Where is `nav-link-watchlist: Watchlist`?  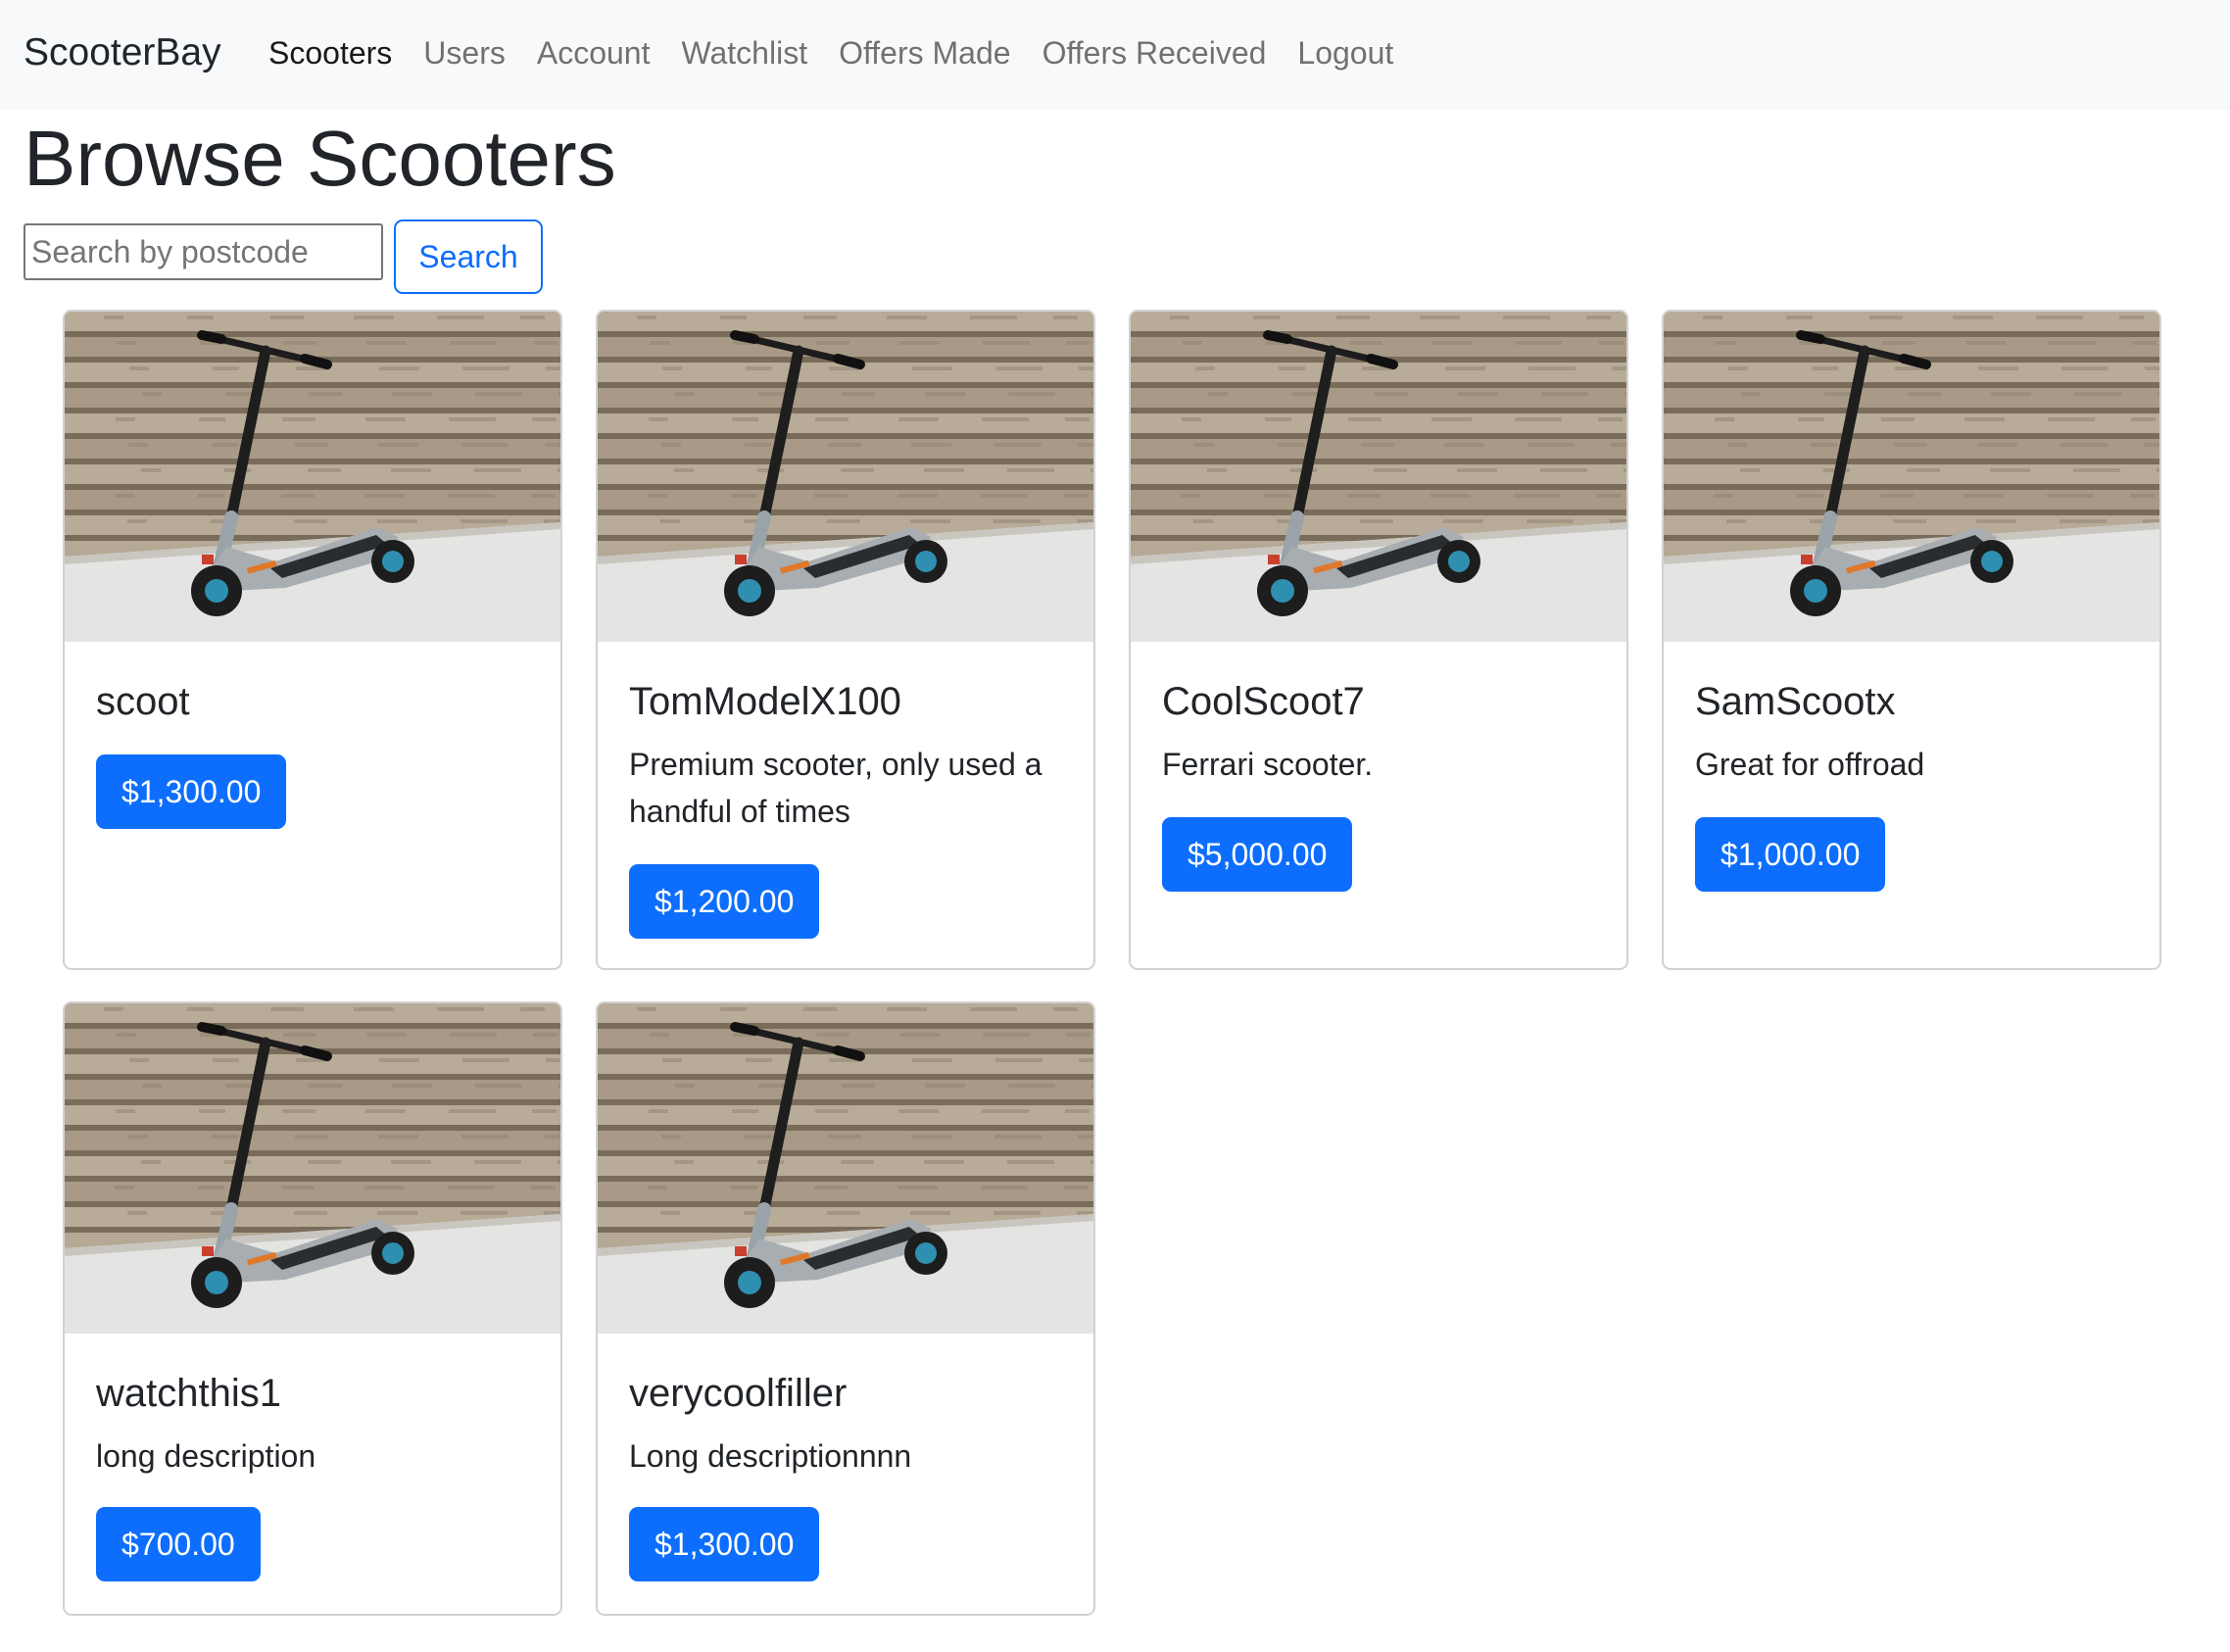
nav-link-watchlist: Watchlist is located at coordinates (744, 54).